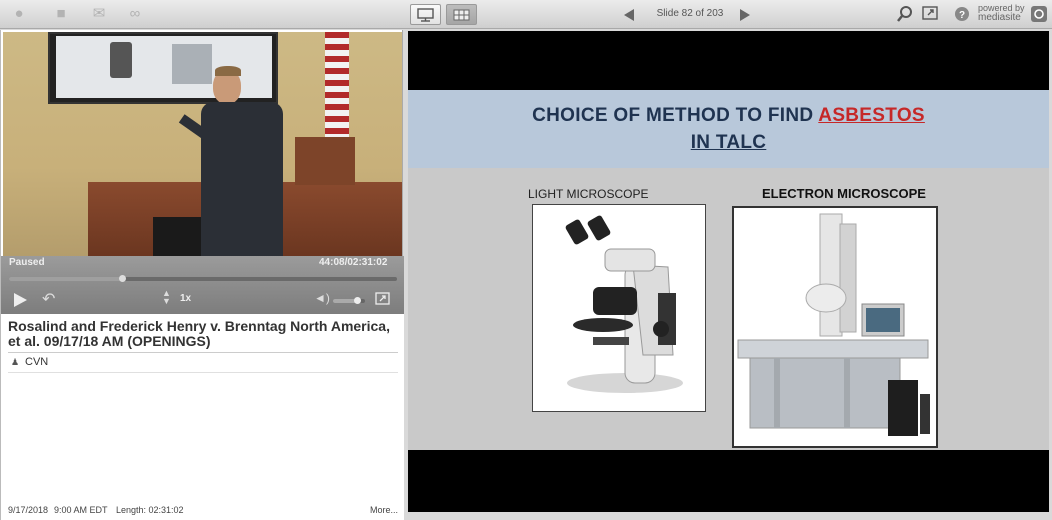 This screenshot has height=520, width=1052. Describe the element at coordinates (48, 299) in the screenshot. I see `replay-icon: ↶` at that location.